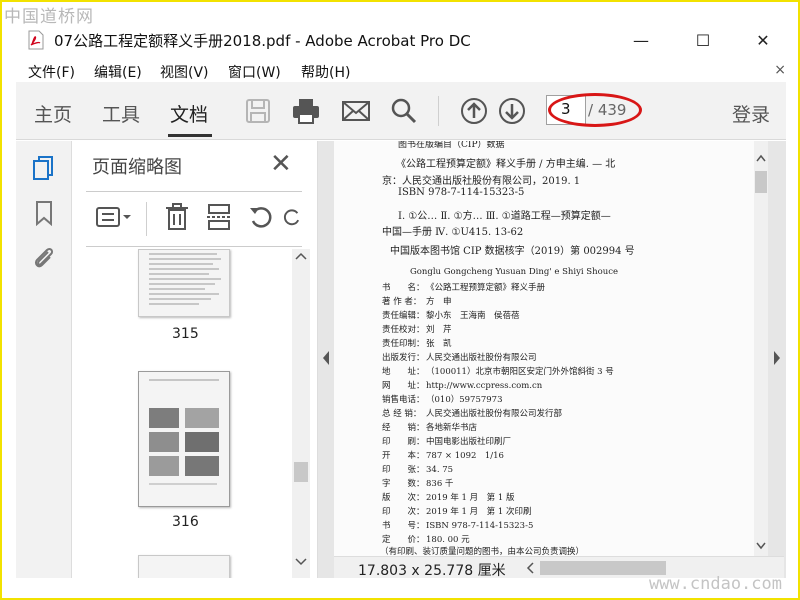  What do you see at coordinates (403, 428) in the screenshot?
I see `row-label: 经 销：` at bounding box center [403, 428].